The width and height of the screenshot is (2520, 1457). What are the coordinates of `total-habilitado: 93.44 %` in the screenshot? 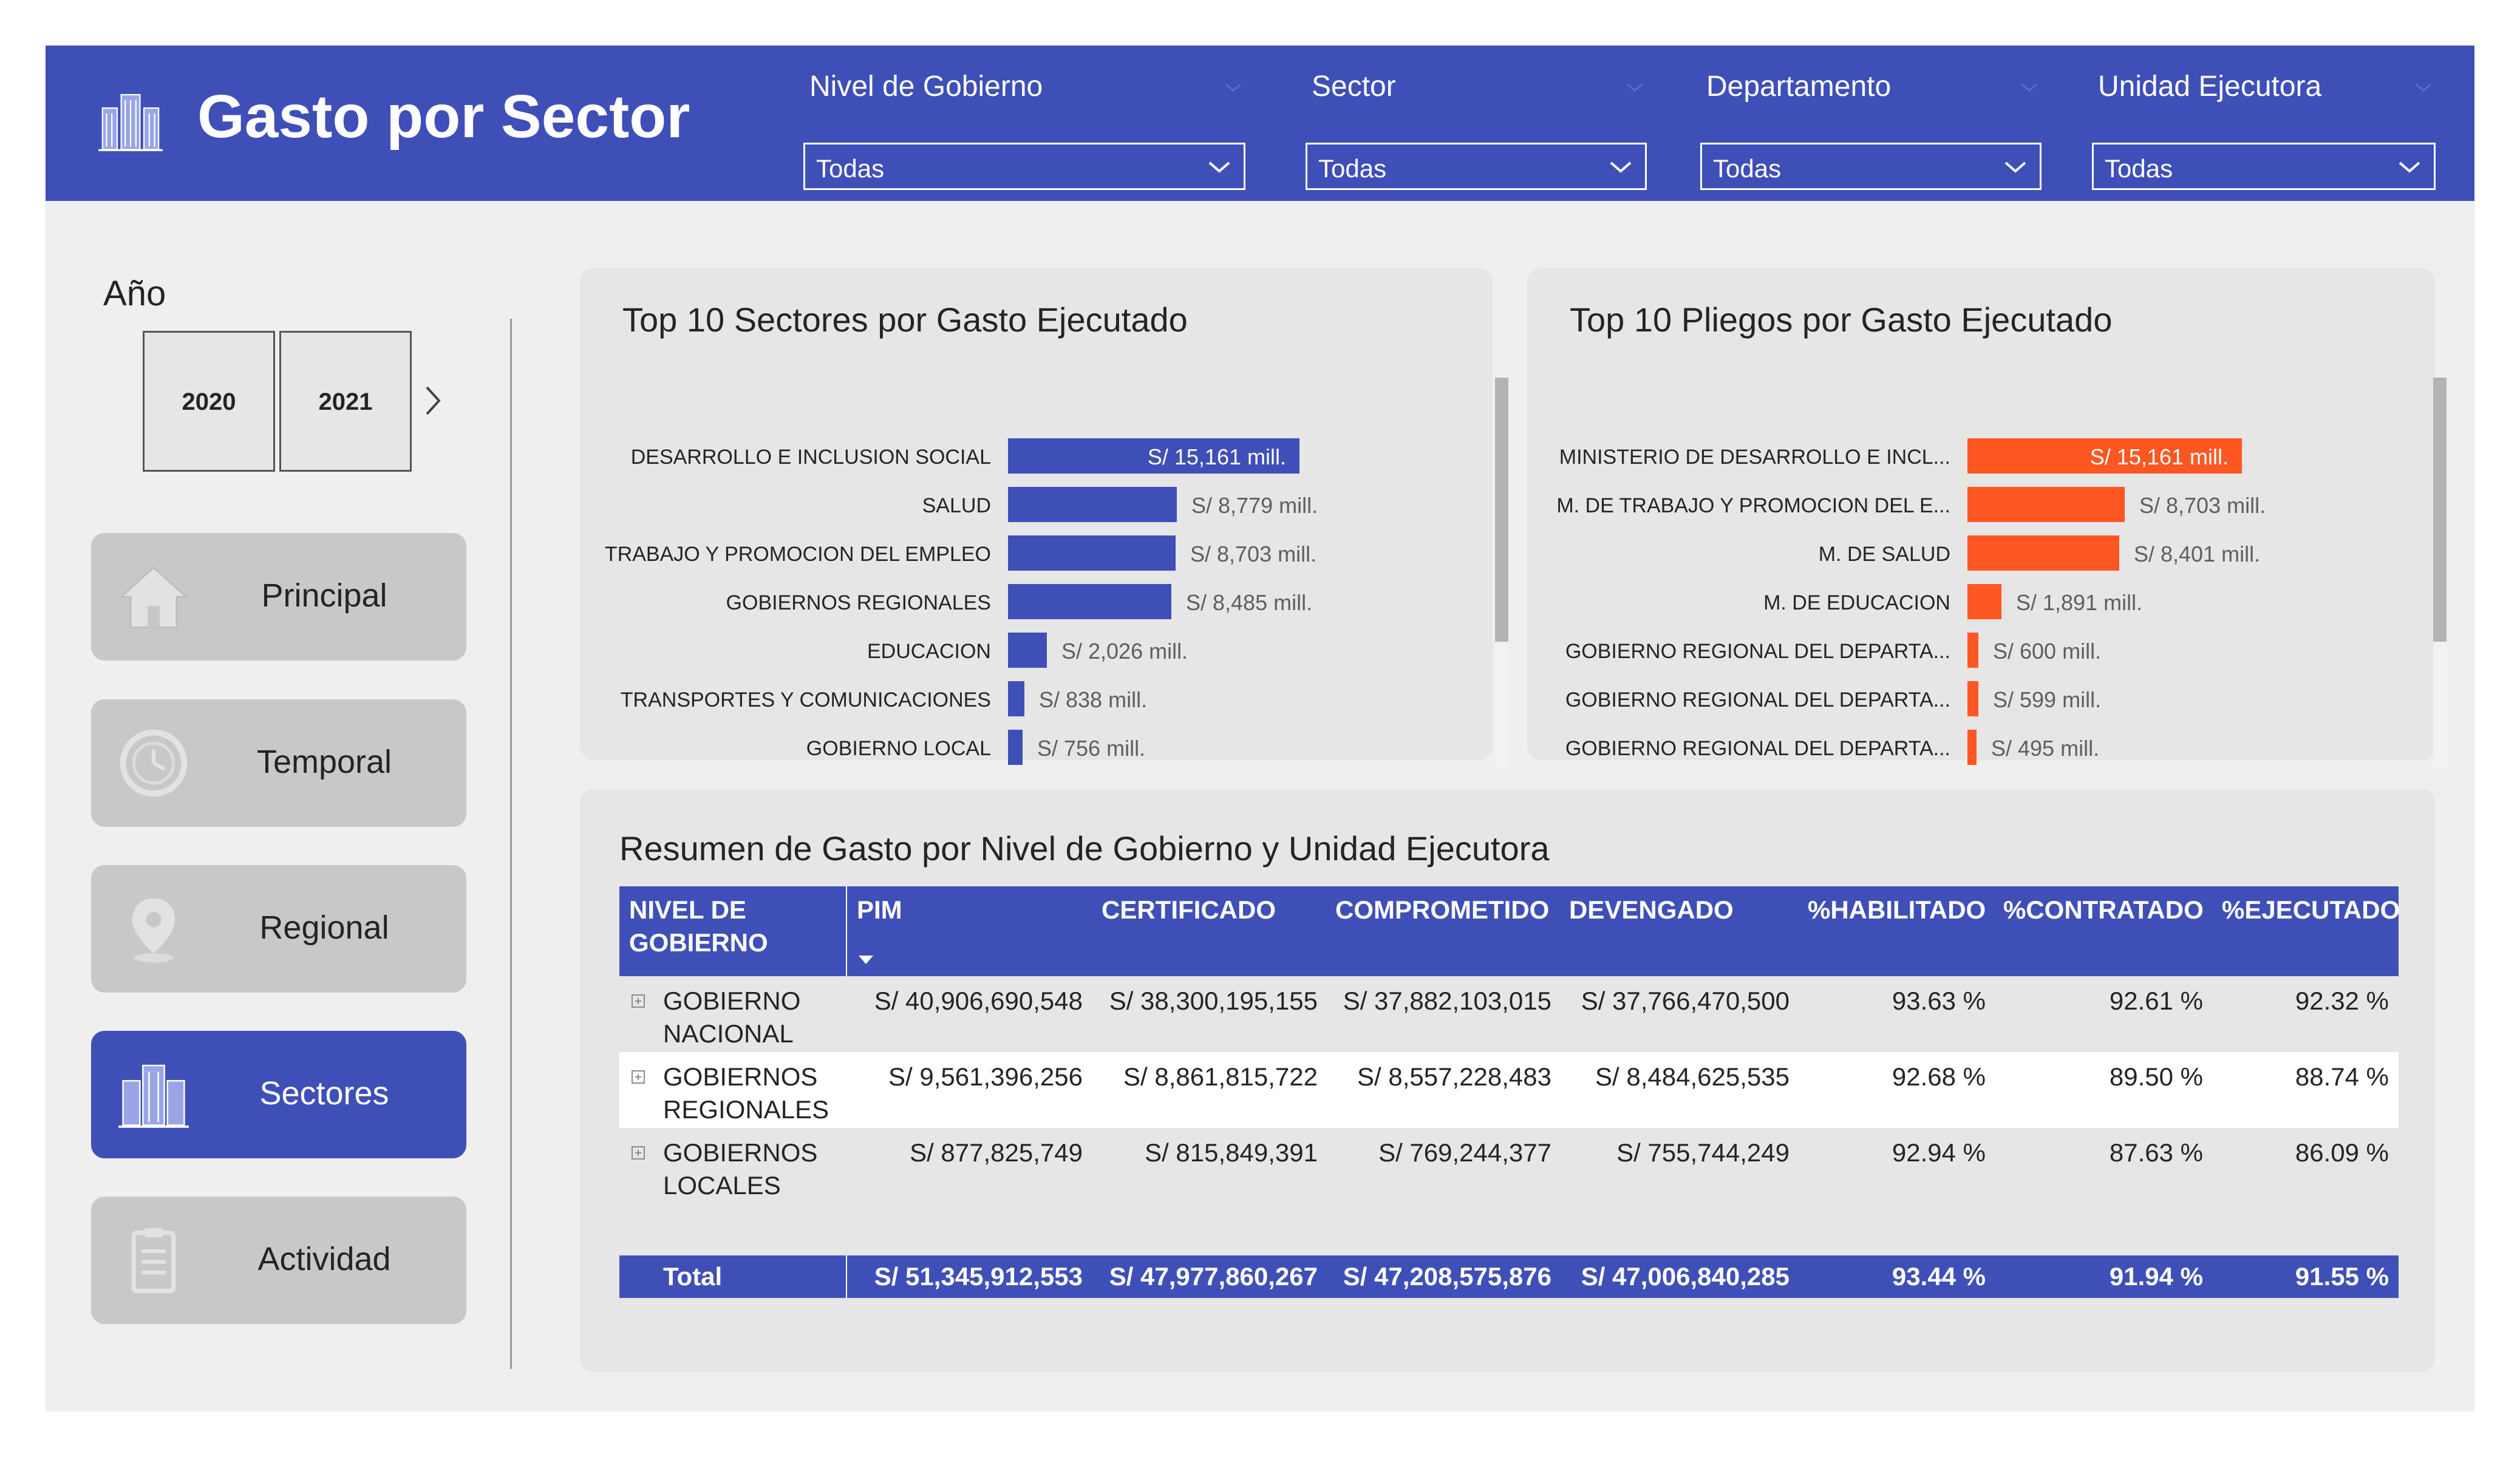 It's located at (1939, 1276).